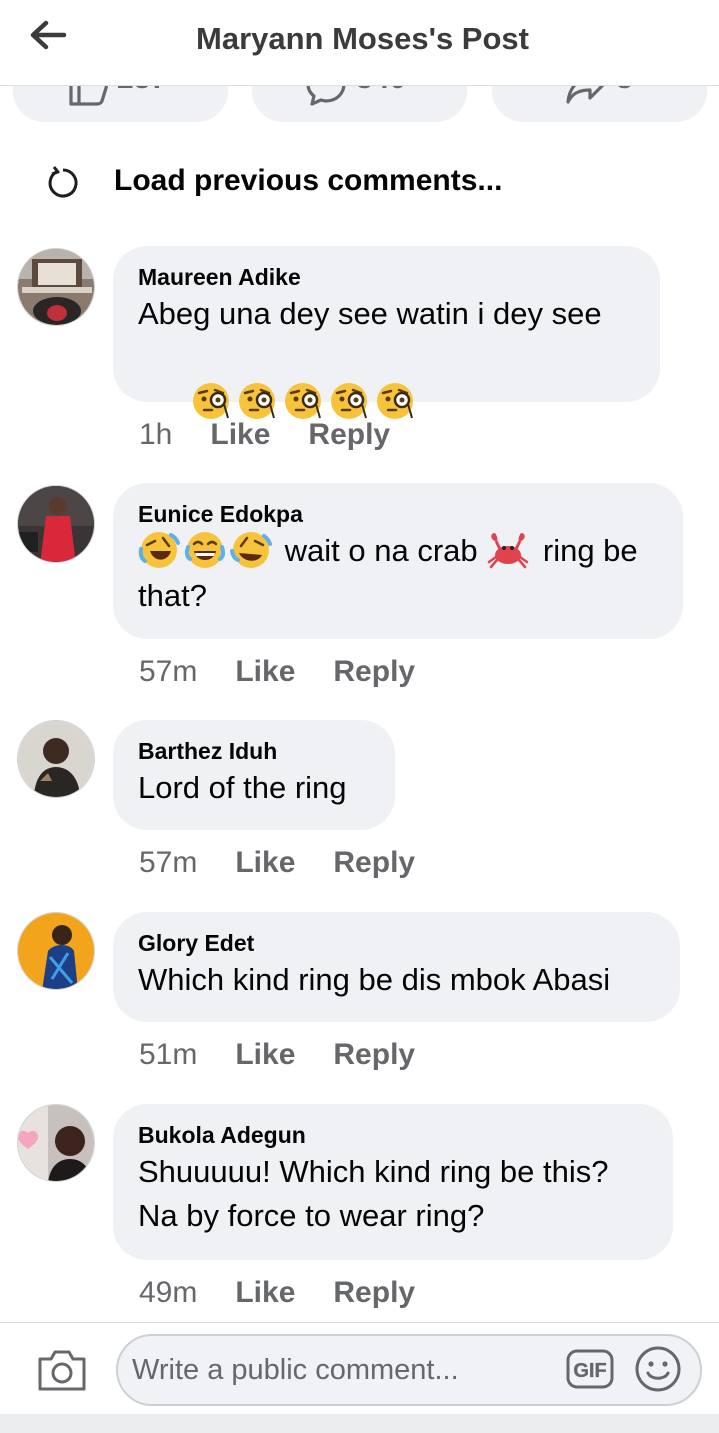 The height and width of the screenshot is (1433, 719). Describe the element at coordinates (342, 1370) in the screenshot. I see `comment-input` at that location.